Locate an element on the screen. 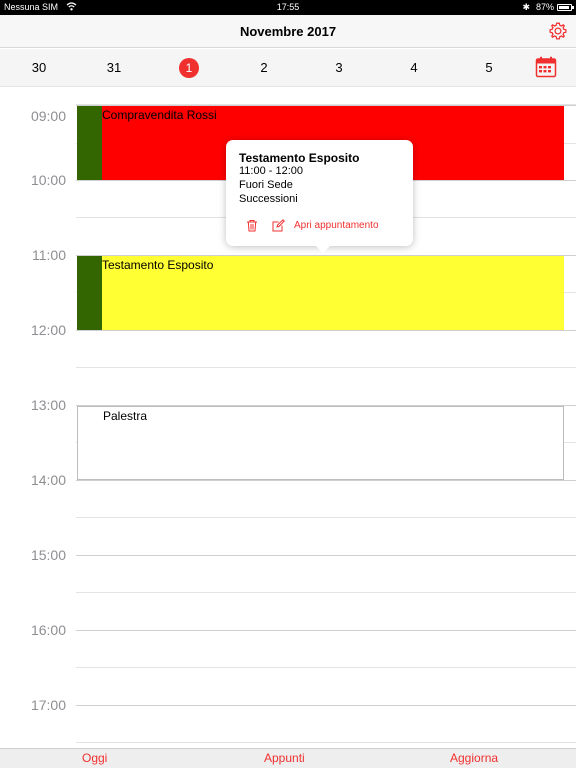 The image size is (576, 768). nav-bar: Novembre 2017 is located at coordinates (288, 31).